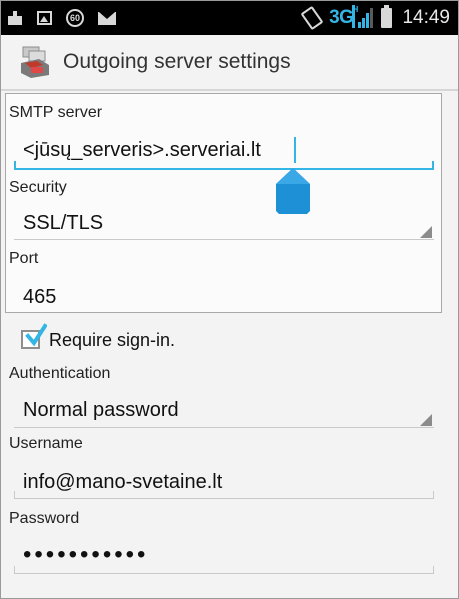  Describe the element at coordinates (75, 18) in the screenshot. I see `sixty-icon: 60` at that location.